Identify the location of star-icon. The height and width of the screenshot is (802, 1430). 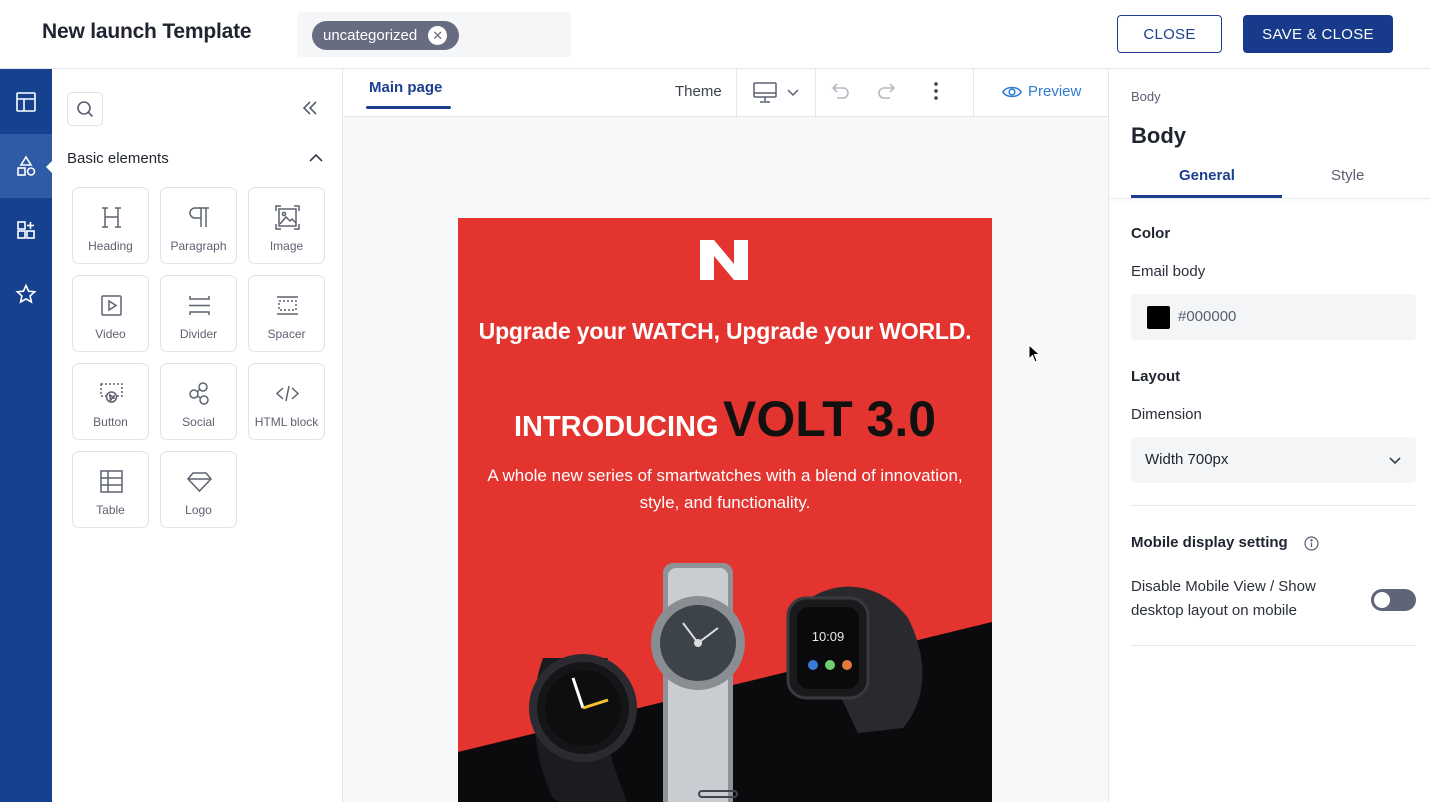
(26, 293).